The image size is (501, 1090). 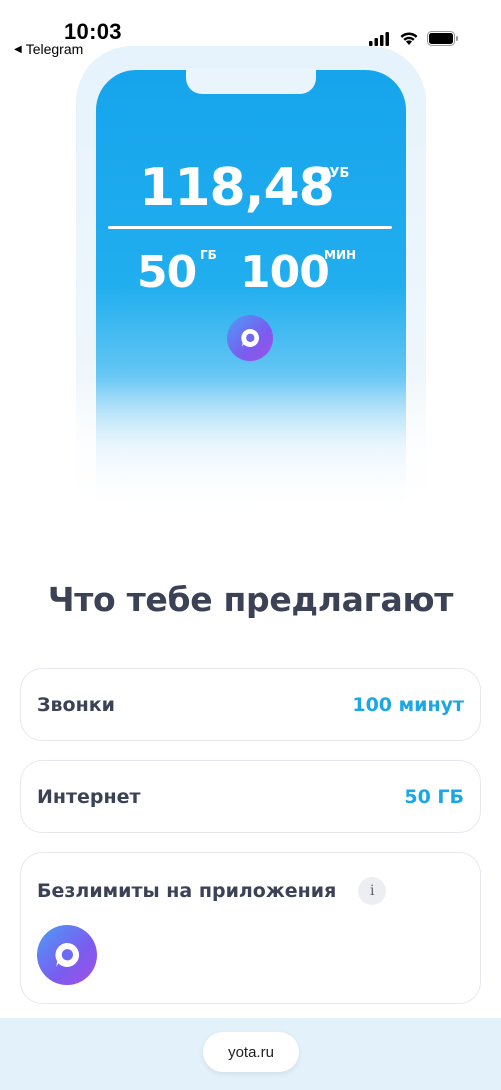 I want to click on system-icons, so click(x=414, y=40).